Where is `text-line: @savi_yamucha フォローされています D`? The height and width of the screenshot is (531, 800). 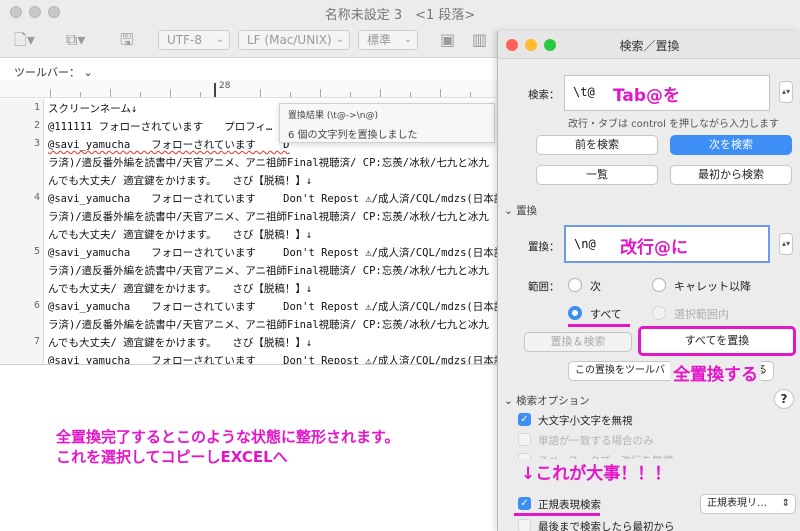 text-line: @savi_yamucha フォローされています D is located at coordinates (169, 145).